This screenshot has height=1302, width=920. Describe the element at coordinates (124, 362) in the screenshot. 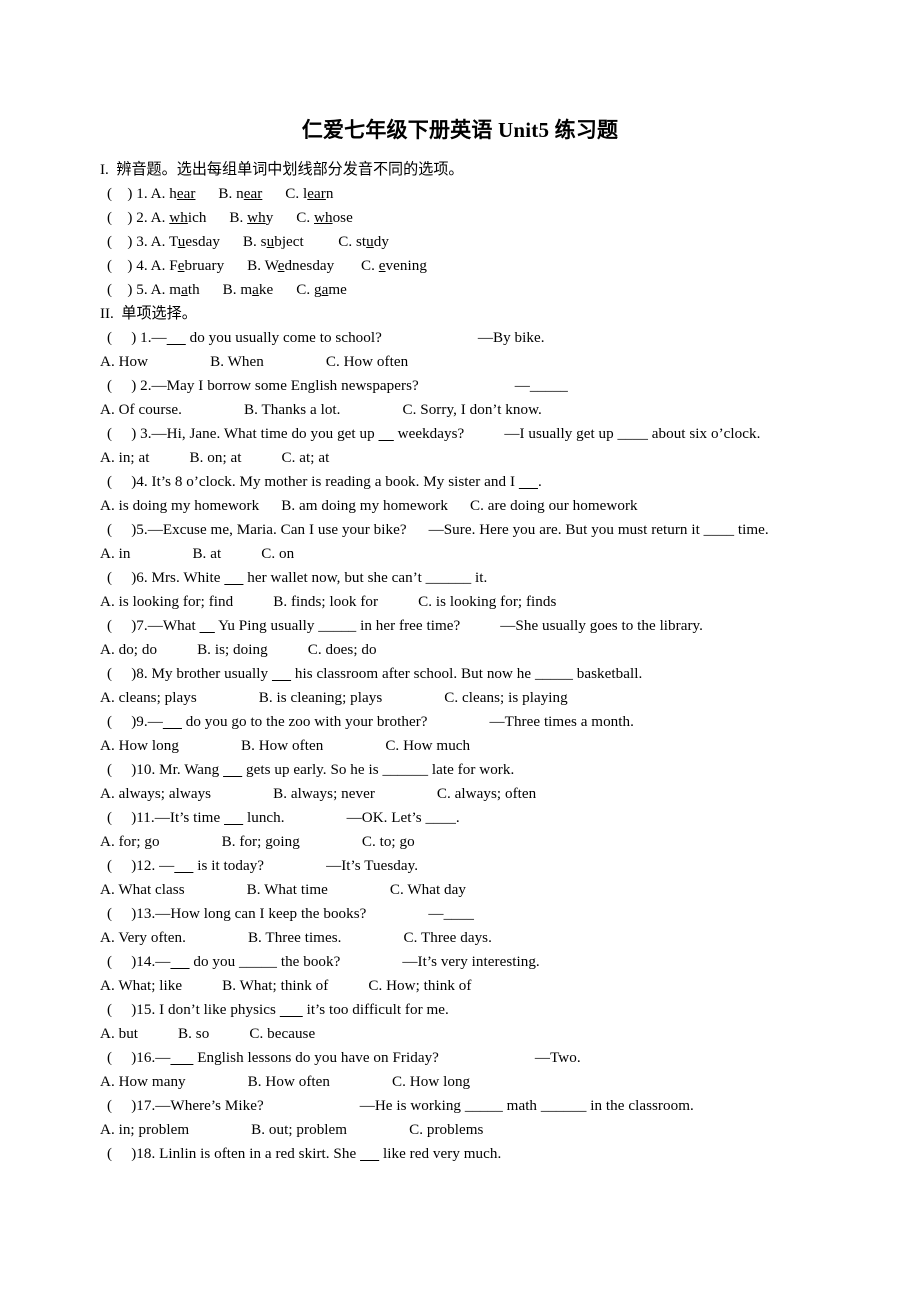

I see `answer-option: A. How` at that location.